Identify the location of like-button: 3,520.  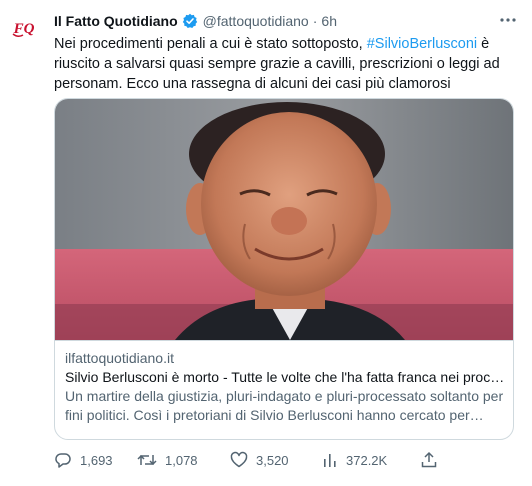
(259, 460).